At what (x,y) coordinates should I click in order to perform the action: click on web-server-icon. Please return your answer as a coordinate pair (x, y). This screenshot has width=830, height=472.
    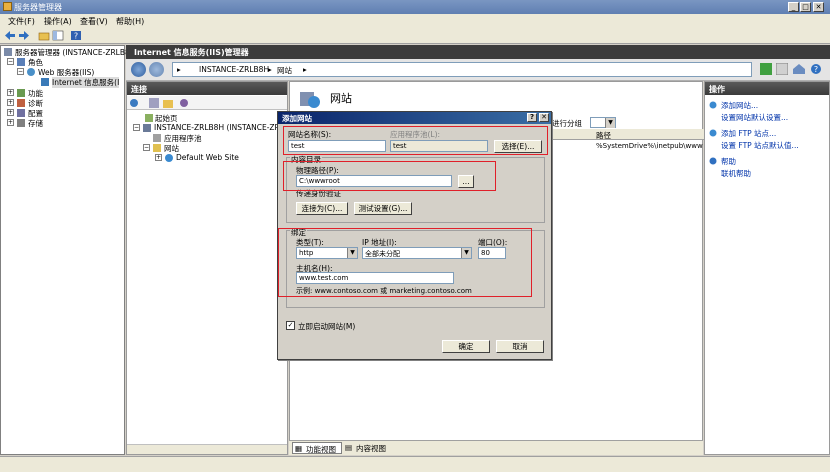
    Looking at the image, I should click on (31, 72).